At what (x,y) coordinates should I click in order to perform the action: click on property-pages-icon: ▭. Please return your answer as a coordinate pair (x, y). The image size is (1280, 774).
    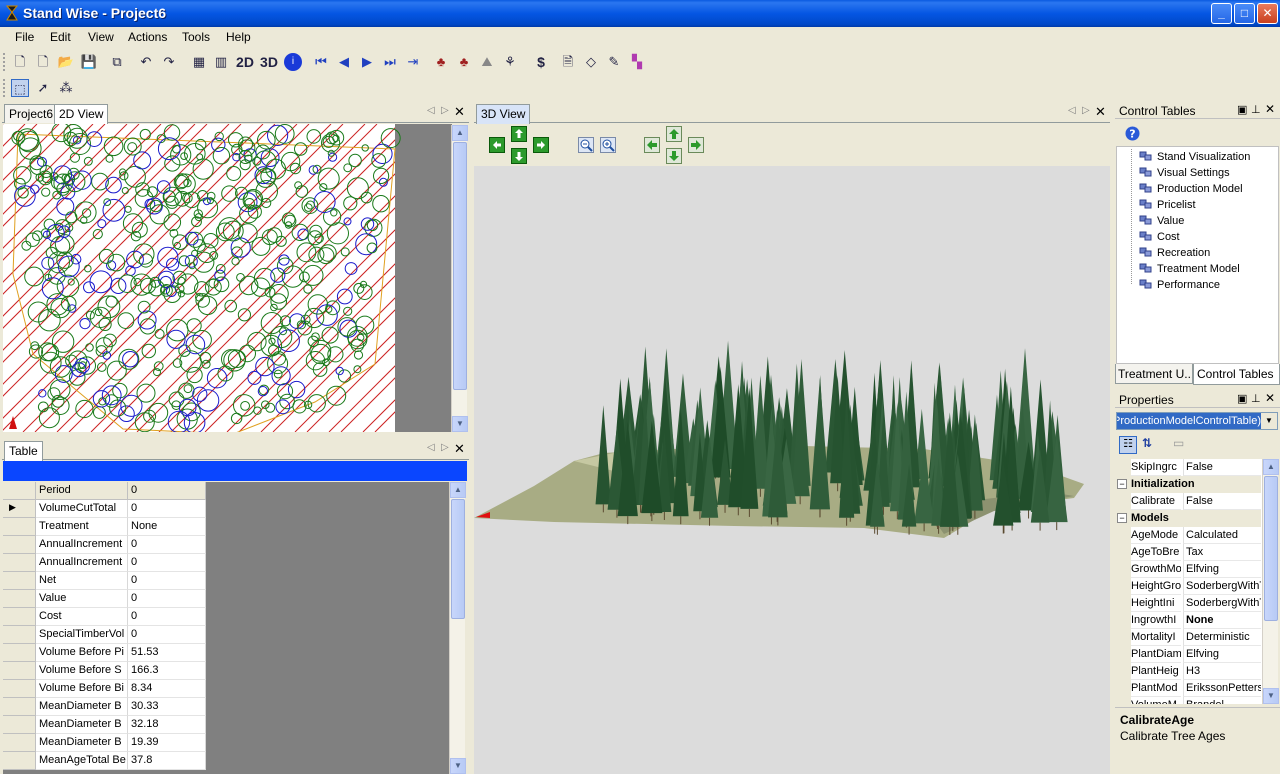
    Looking at the image, I should click on (1178, 443).